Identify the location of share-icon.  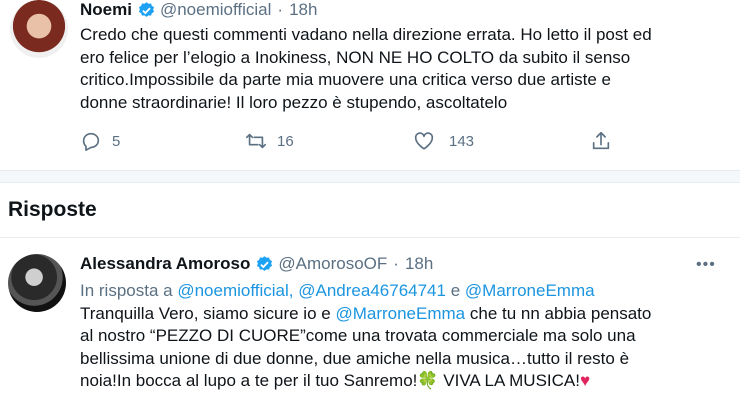
(601, 140).